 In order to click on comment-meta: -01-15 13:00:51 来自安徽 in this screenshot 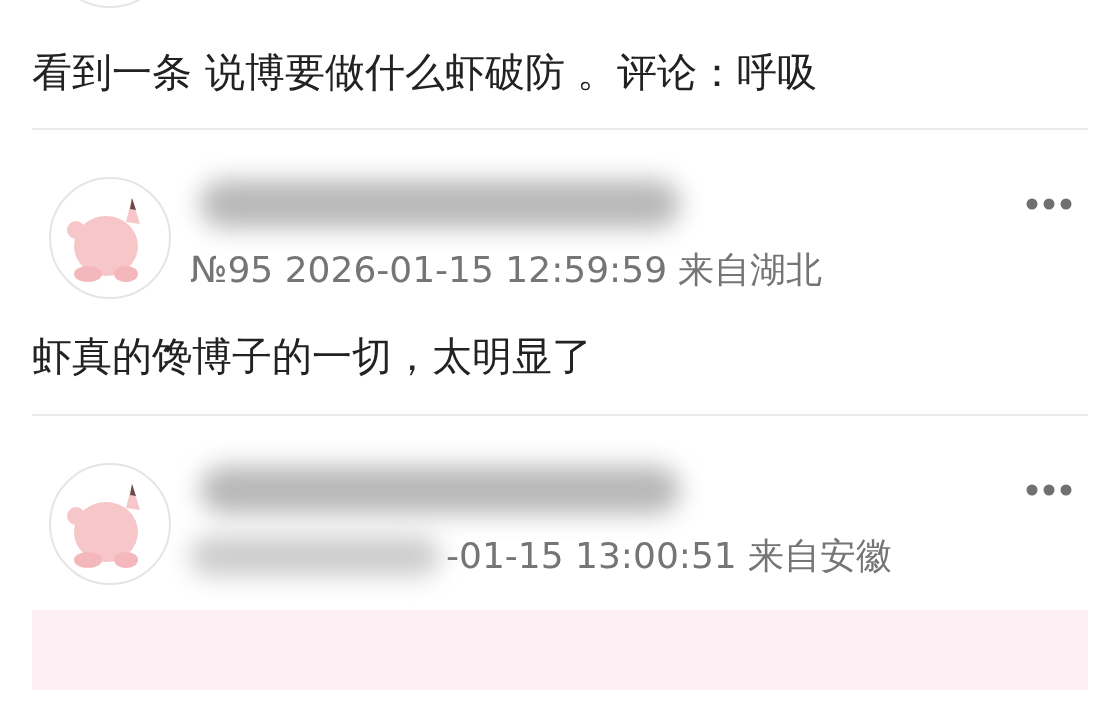, I will do `click(669, 556)`.